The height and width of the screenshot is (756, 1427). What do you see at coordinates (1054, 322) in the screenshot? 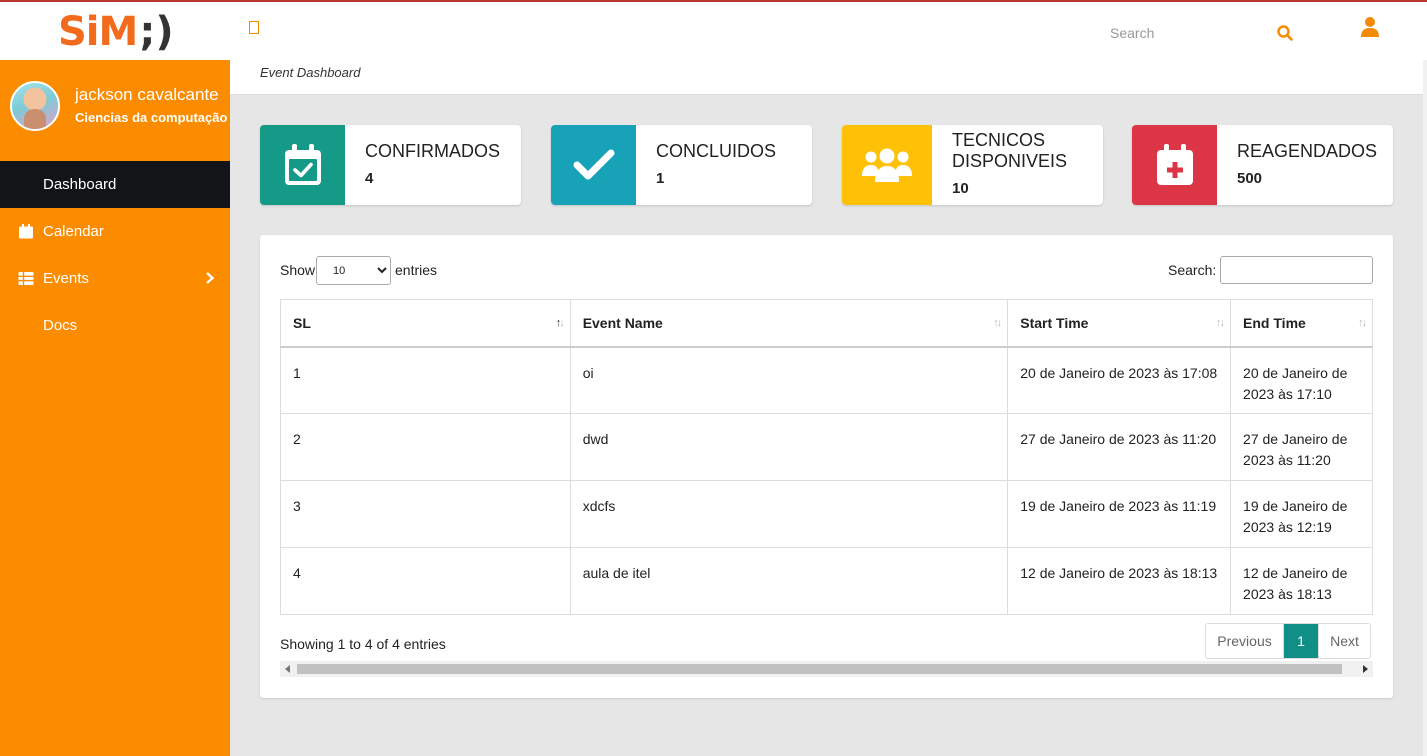
I see `column-header-label: Start Time` at bounding box center [1054, 322].